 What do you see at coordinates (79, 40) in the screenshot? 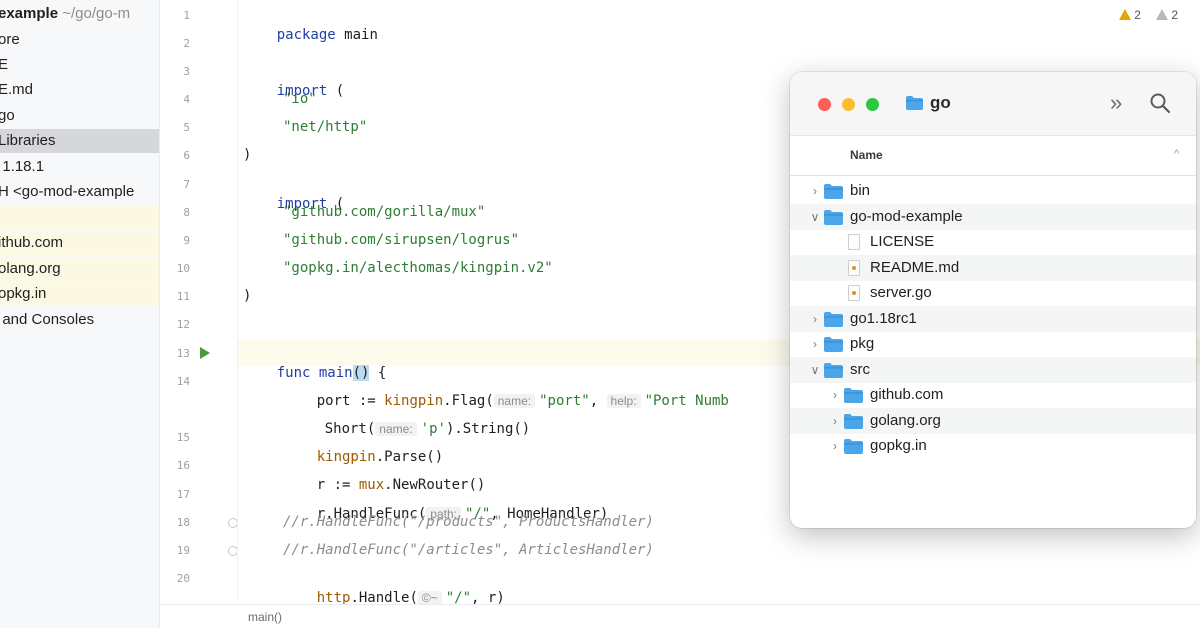
I see `tree-row-gitignore: ore` at bounding box center [79, 40].